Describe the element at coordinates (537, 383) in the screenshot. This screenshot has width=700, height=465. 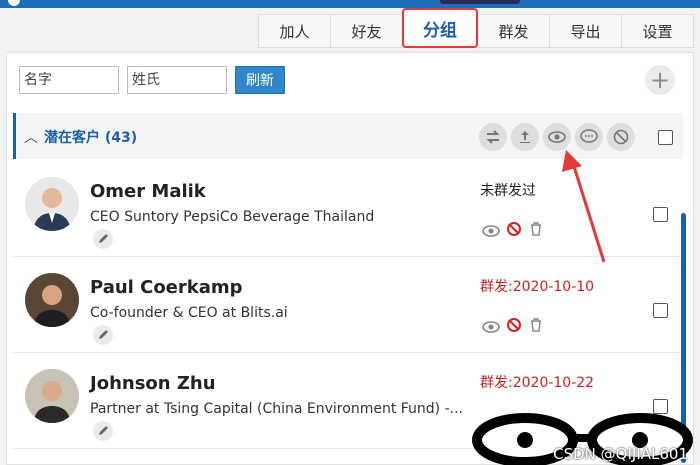
I see `send-status: 群发:2020-10-22` at that location.